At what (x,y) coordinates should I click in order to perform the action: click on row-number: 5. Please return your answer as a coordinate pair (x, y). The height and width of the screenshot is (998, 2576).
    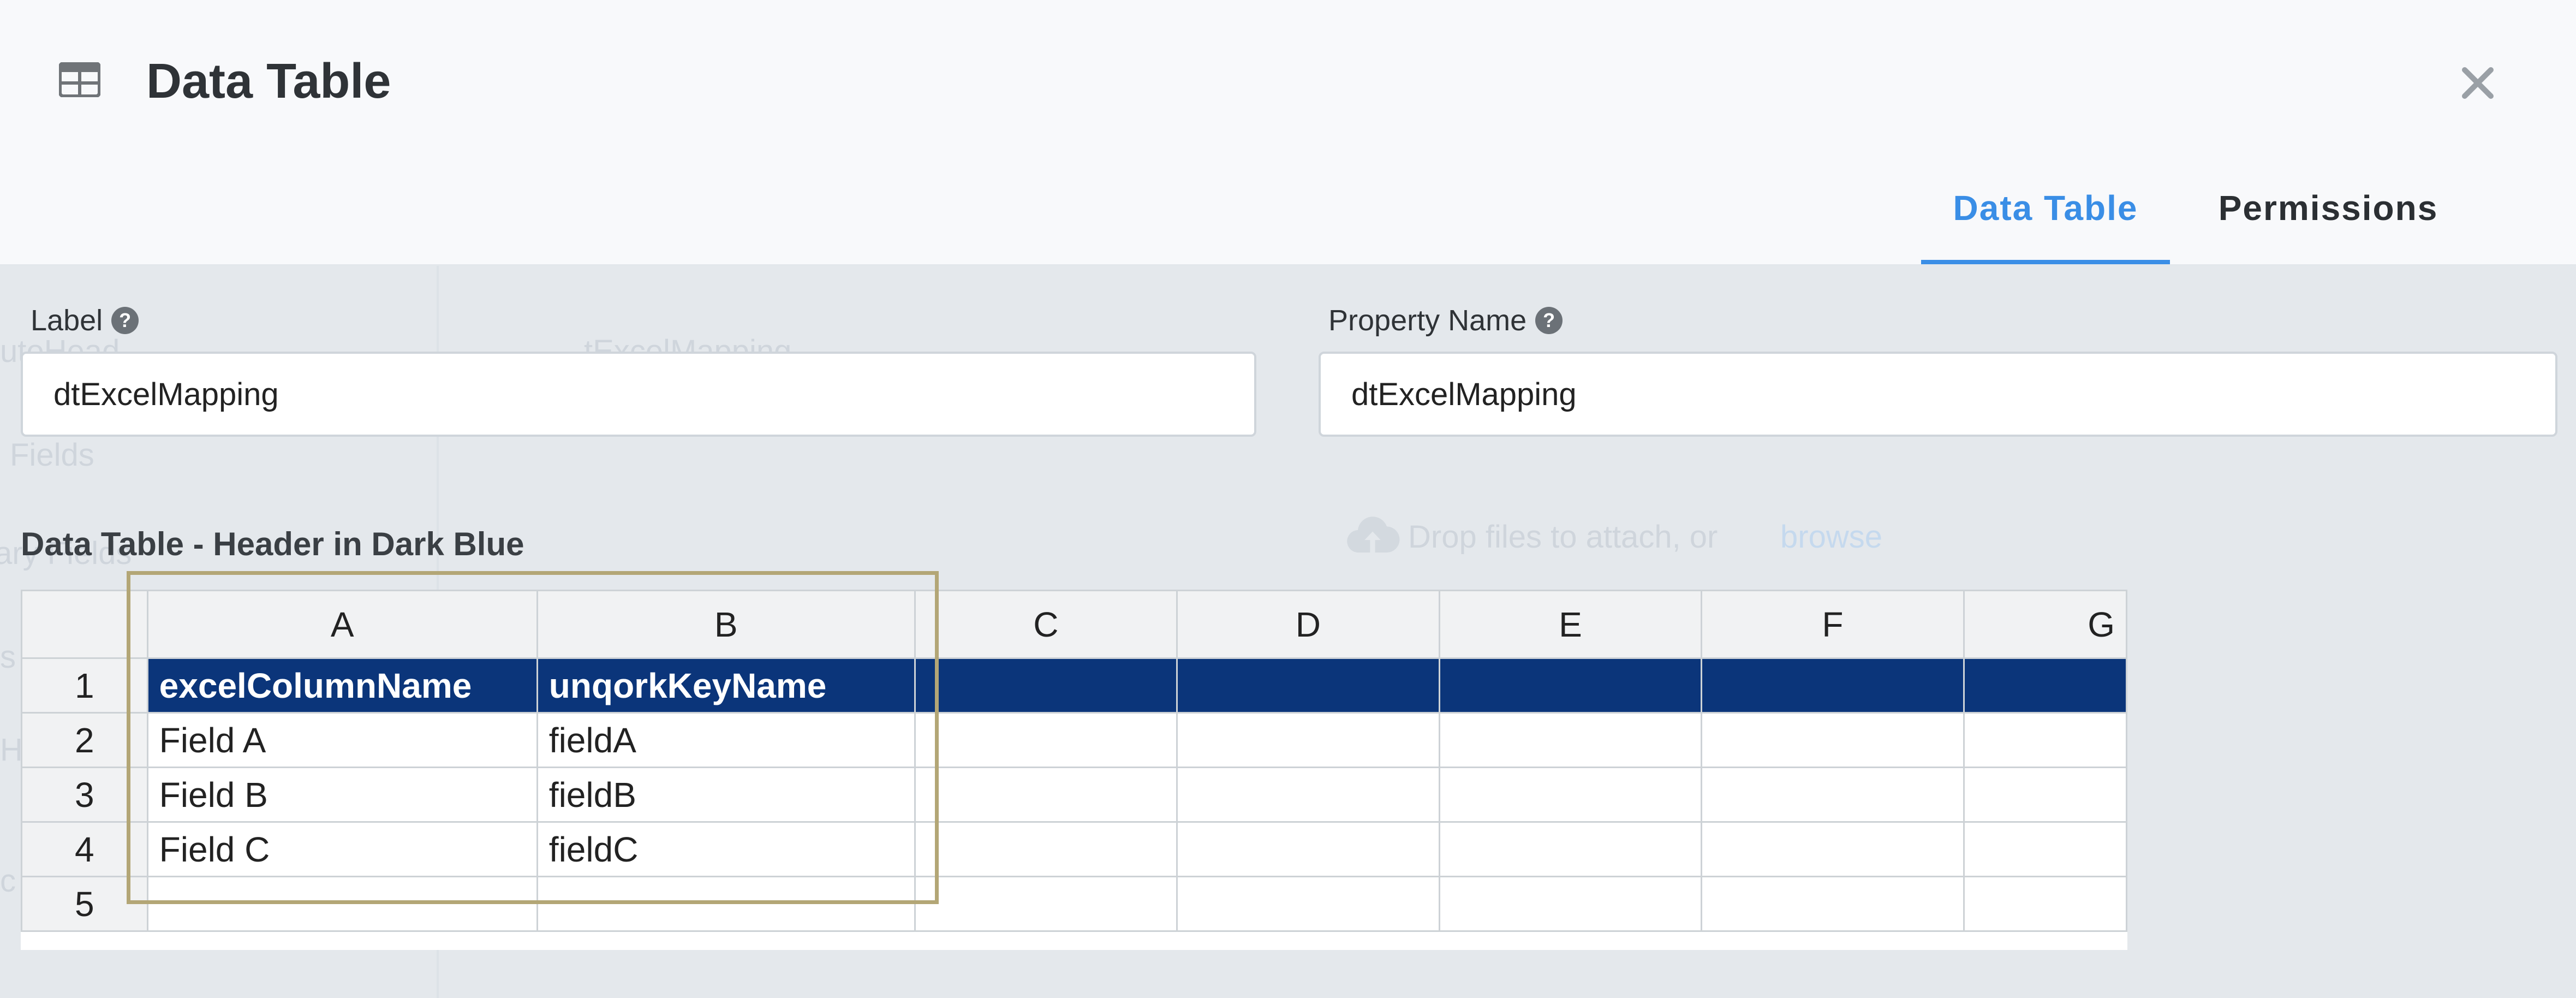
    Looking at the image, I should click on (84, 904).